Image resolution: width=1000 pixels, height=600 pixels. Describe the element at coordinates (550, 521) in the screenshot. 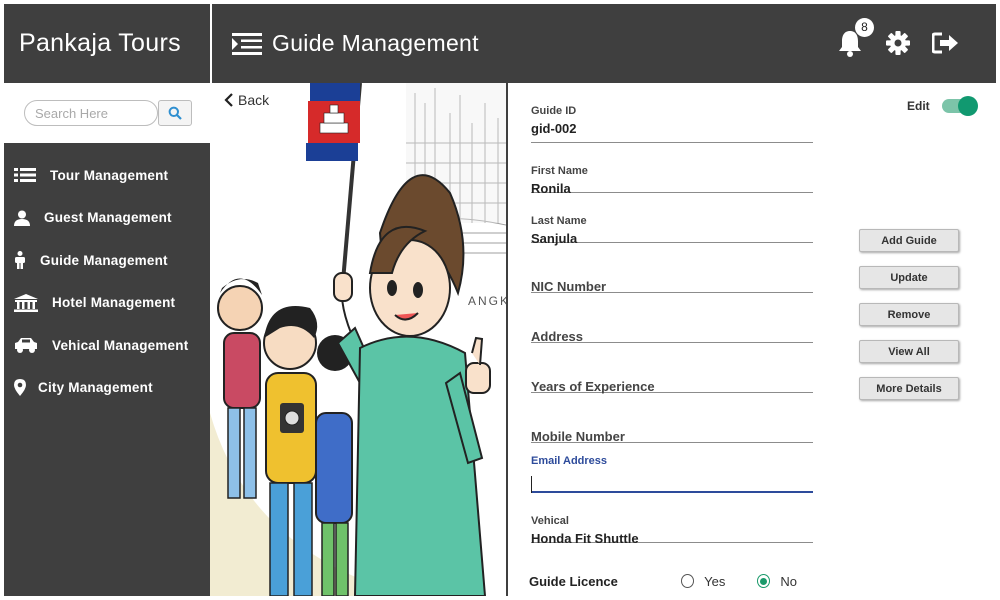

I see `vehical-label: Vehical` at that location.